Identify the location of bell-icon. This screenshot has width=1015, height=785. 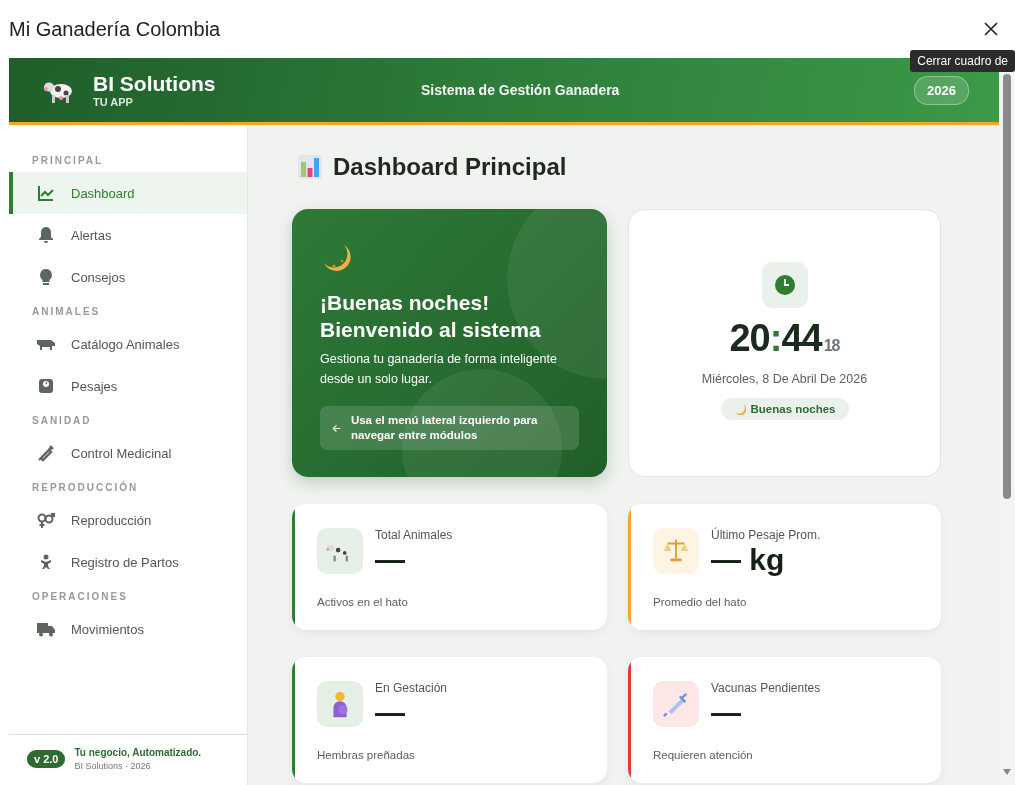
(46, 235).